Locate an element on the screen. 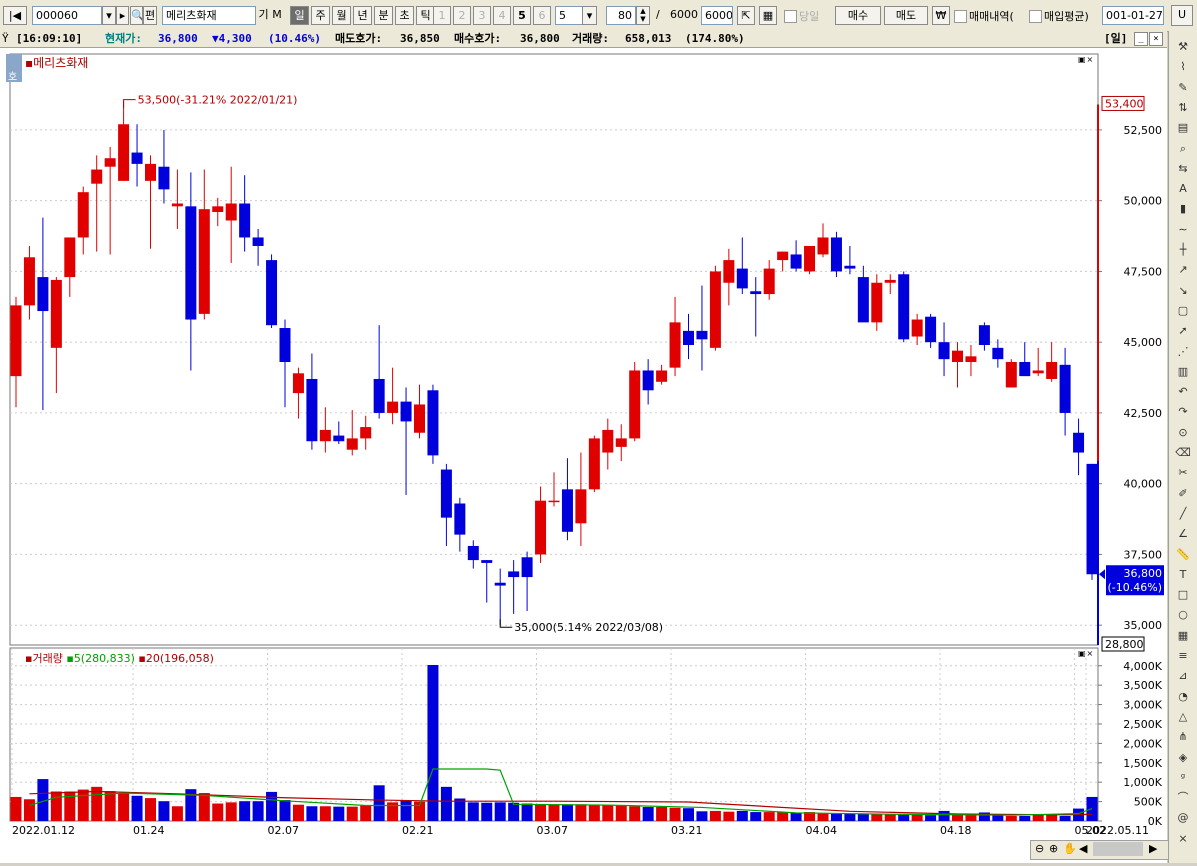 This screenshot has height=866, width=1197. circle-icon: ○ is located at coordinates (1183, 615).